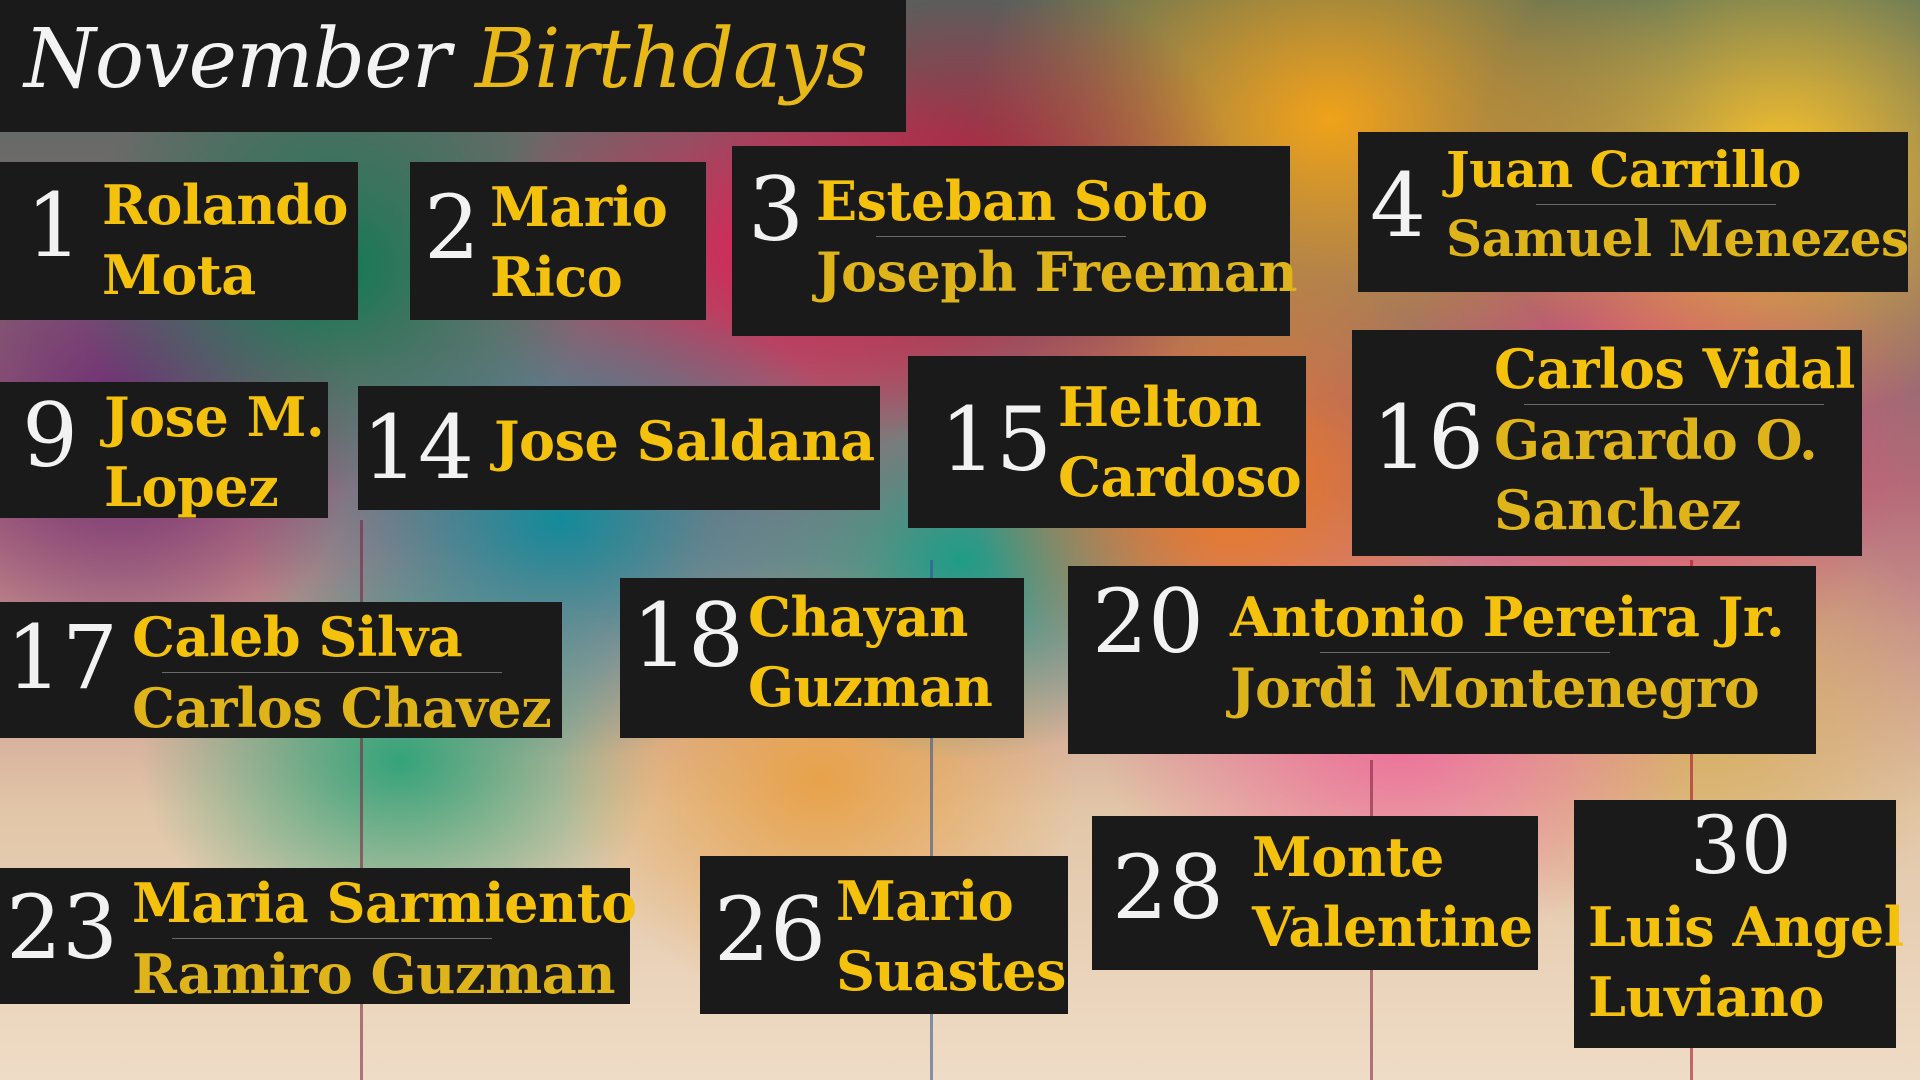 This screenshot has height=1080, width=1920. What do you see at coordinates (951, 971) in the screenshot?
I see `birthday-name: Suastes` at bounding box center [951, 971].